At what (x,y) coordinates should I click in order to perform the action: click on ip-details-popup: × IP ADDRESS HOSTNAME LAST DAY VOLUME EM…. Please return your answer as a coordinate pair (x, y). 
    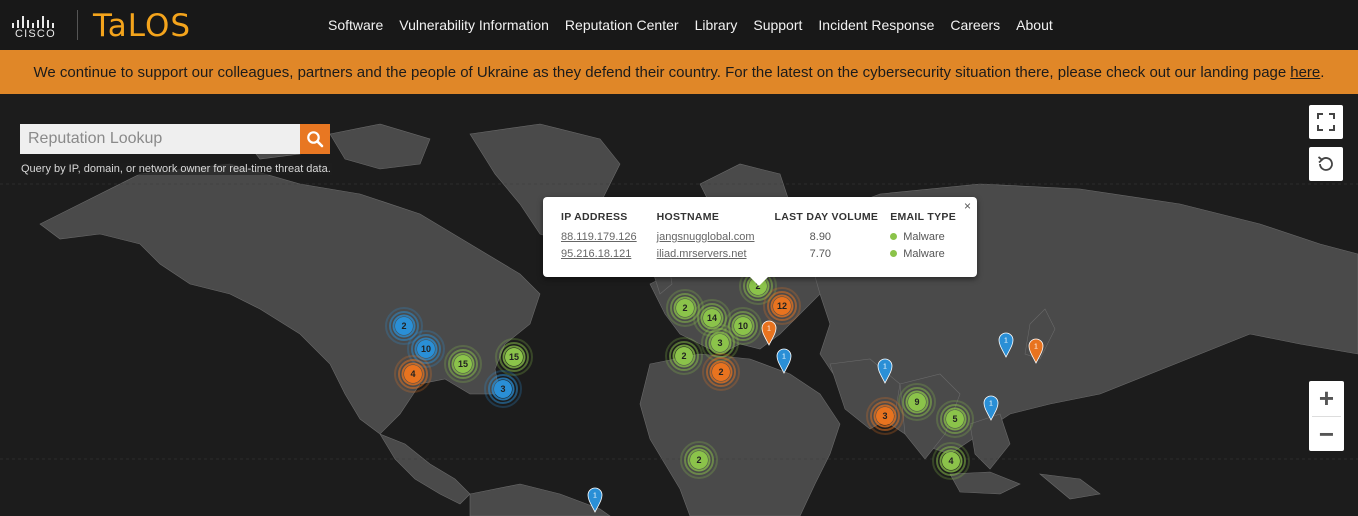
    Looking at the image, I should click on (760, 241).